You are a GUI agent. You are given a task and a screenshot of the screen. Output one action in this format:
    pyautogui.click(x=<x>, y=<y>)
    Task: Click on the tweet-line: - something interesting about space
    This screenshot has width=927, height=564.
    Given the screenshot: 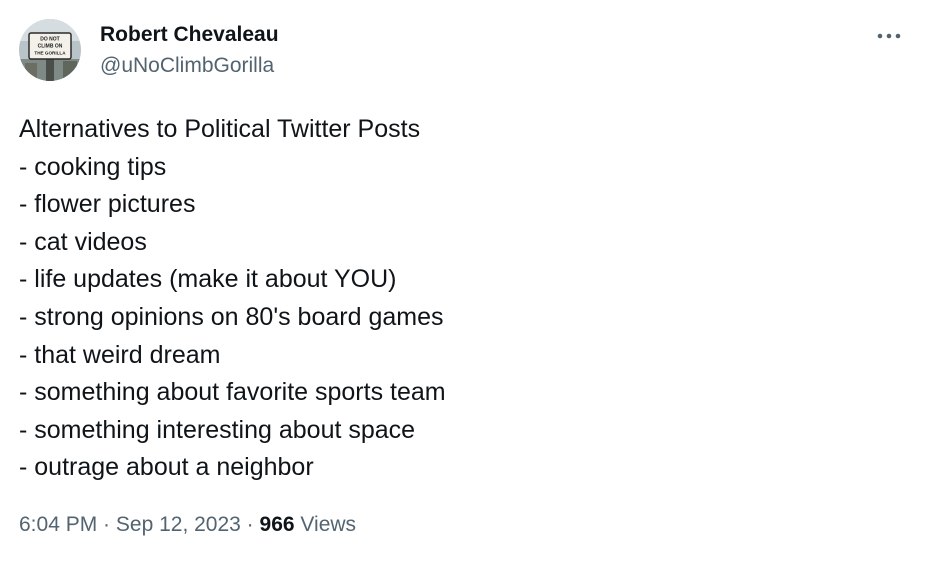 What is the action you would take?
    pyautogui.click(x=217, y=429)
    